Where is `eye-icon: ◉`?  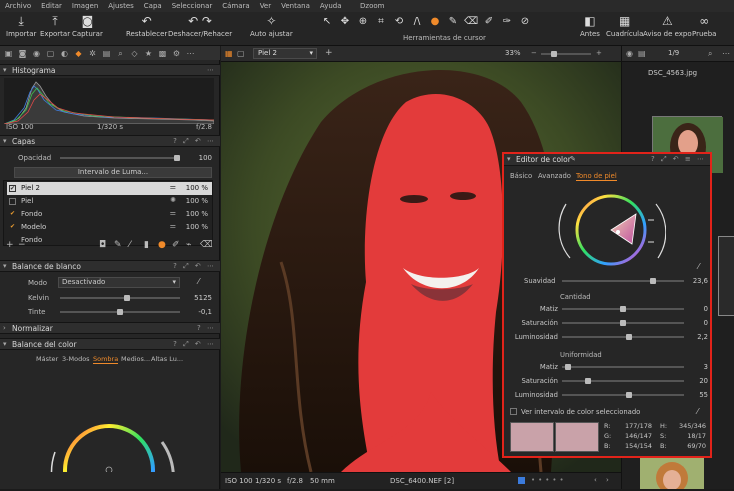 eye-icon: ◉ is located at coordinates (629, 53).